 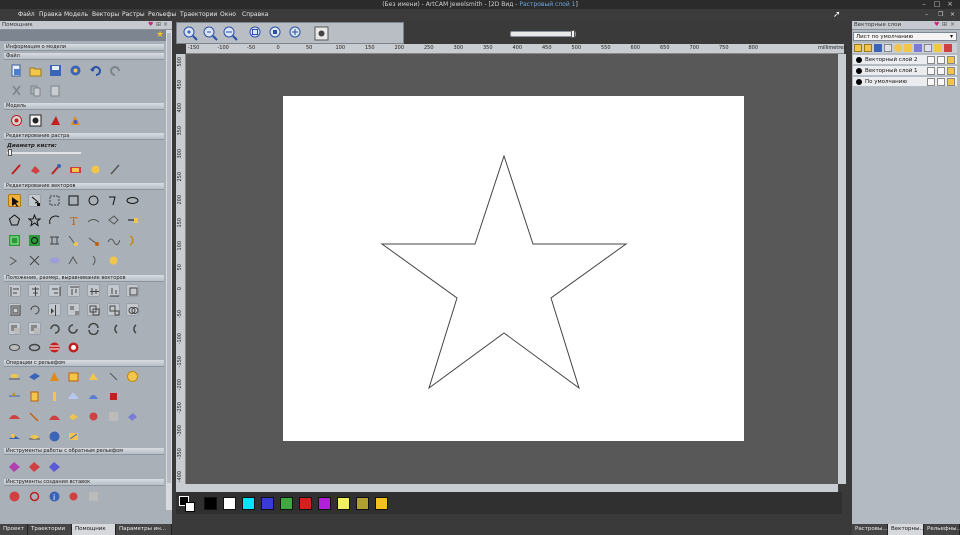 I want to click on zoom-slider-thumb, so click(x=573, y=34).